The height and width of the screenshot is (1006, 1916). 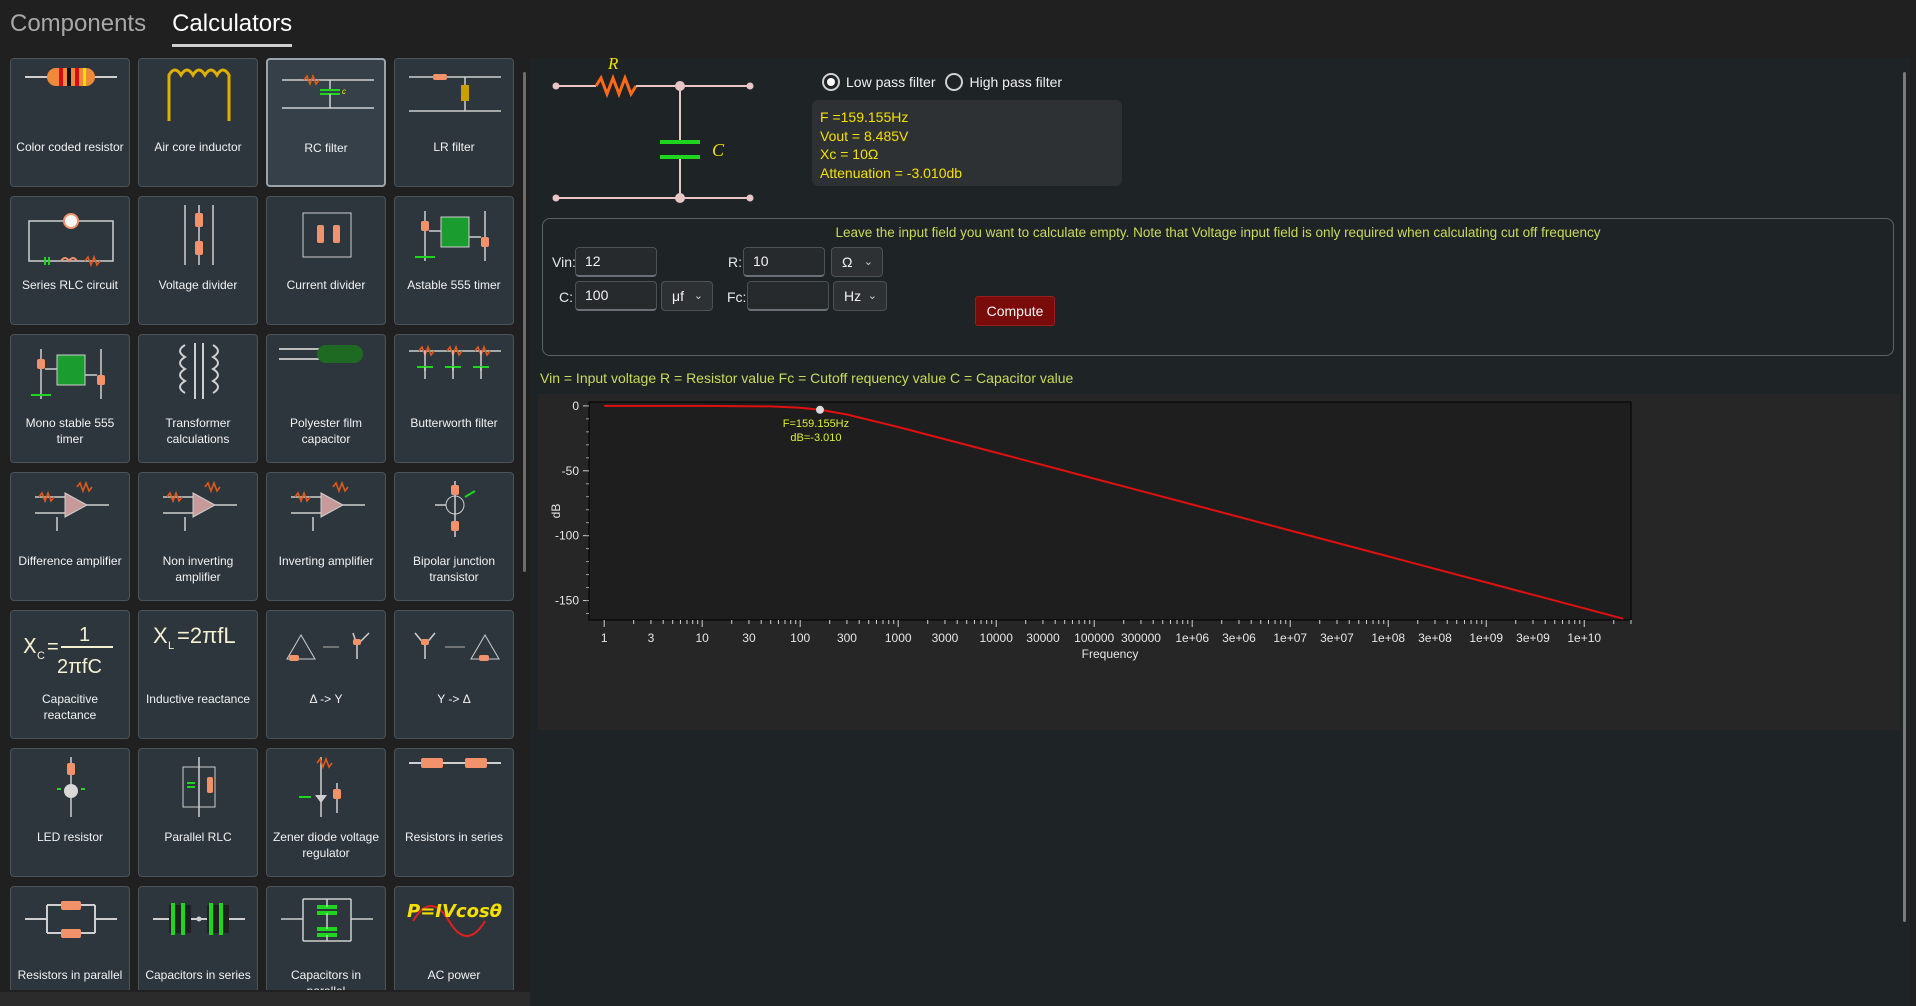 What do you see at coordinates (70, 398) in the screenshot?
I see `calculator-card: Mono stable 555 timer` at bounding box center [70, 398].